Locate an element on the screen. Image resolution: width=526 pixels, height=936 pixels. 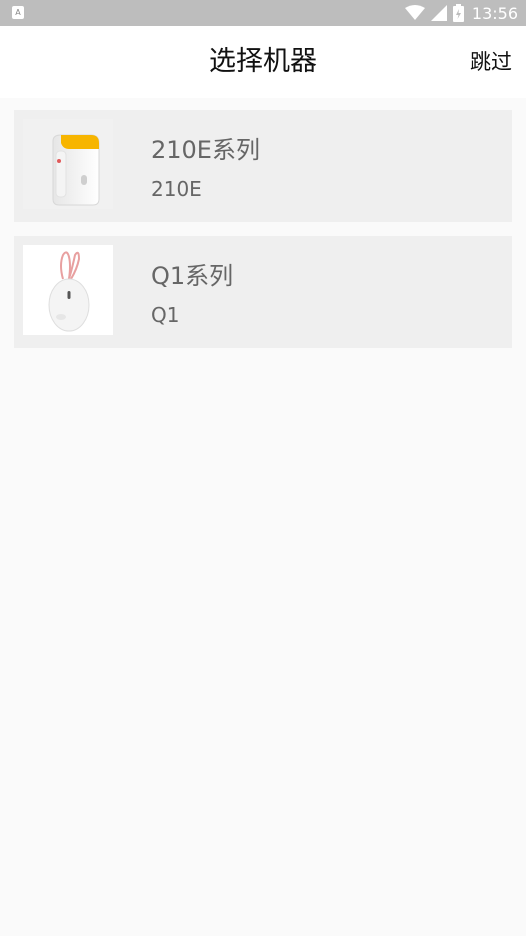
notification-app-icon: A is located at coordinates (18, 12).